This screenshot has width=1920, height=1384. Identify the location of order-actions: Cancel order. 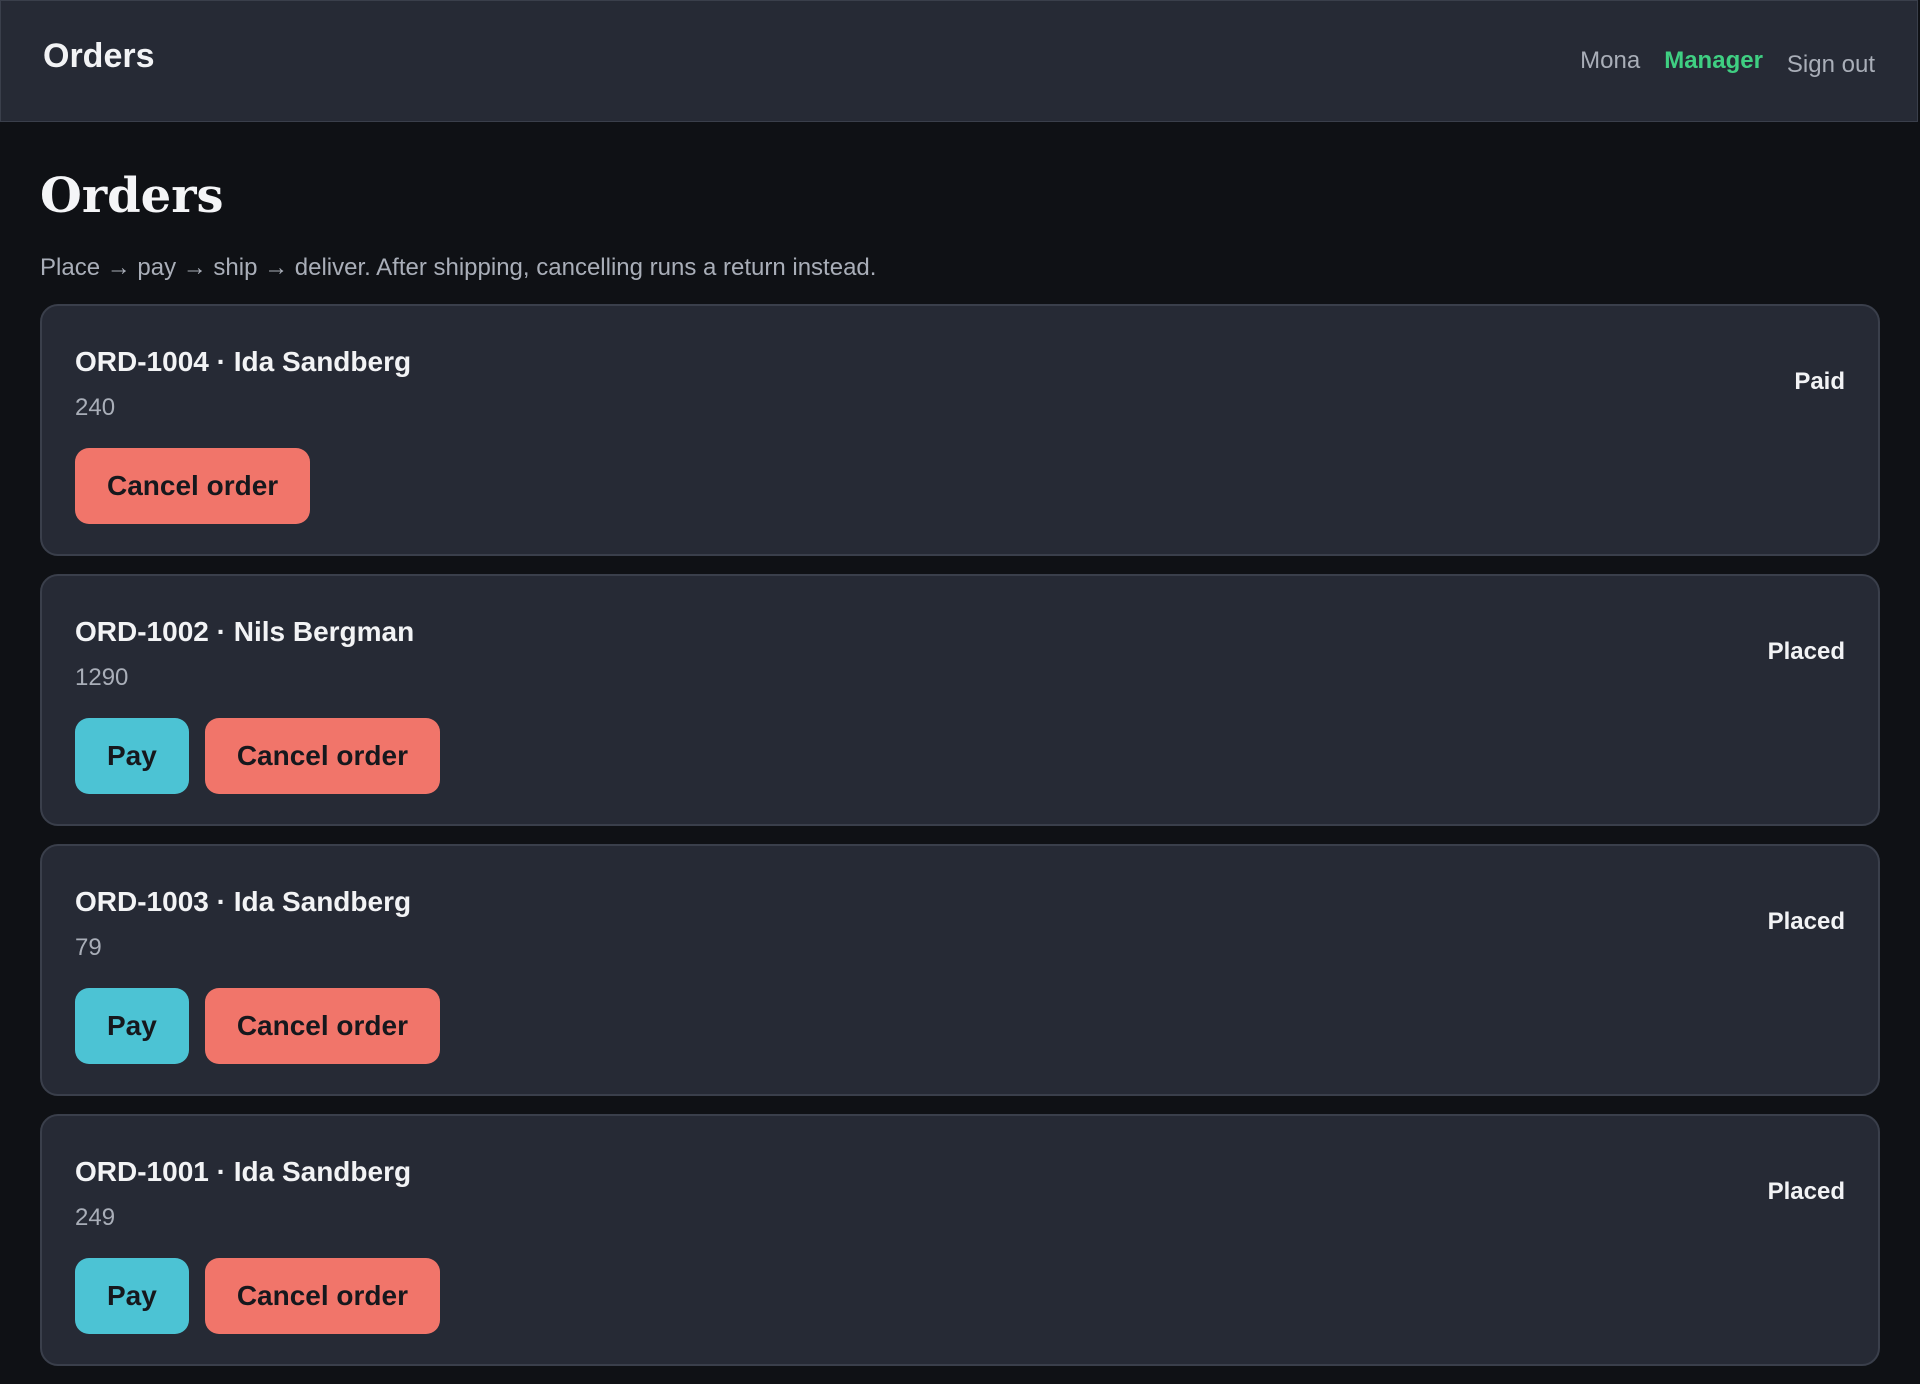
(193, 486).